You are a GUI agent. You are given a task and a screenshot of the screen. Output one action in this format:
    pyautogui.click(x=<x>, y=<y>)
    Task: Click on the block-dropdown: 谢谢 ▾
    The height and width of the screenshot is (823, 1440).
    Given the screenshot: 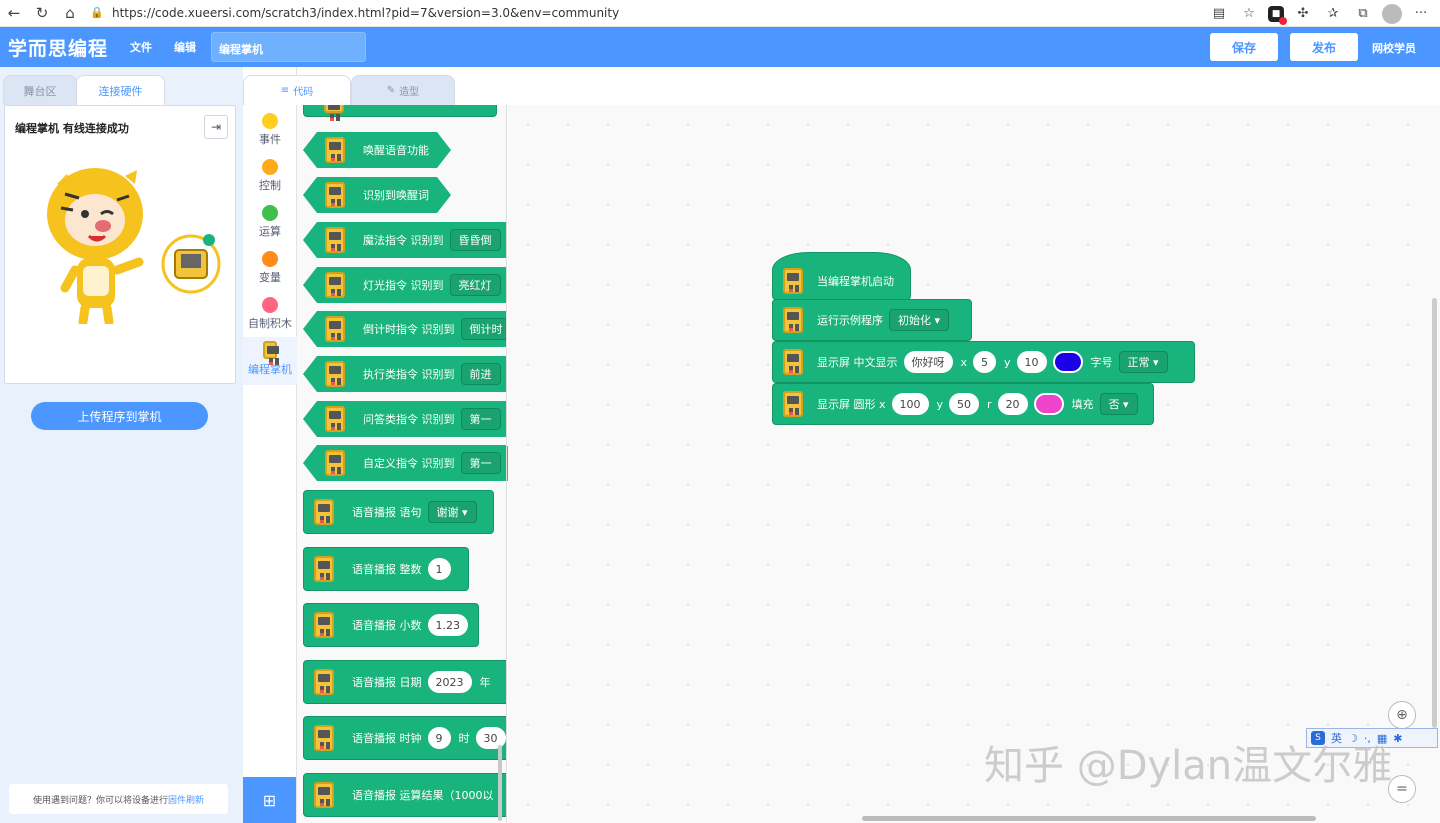 What is the action you would take?
    pyautogui.click(x=452, y=512)
    